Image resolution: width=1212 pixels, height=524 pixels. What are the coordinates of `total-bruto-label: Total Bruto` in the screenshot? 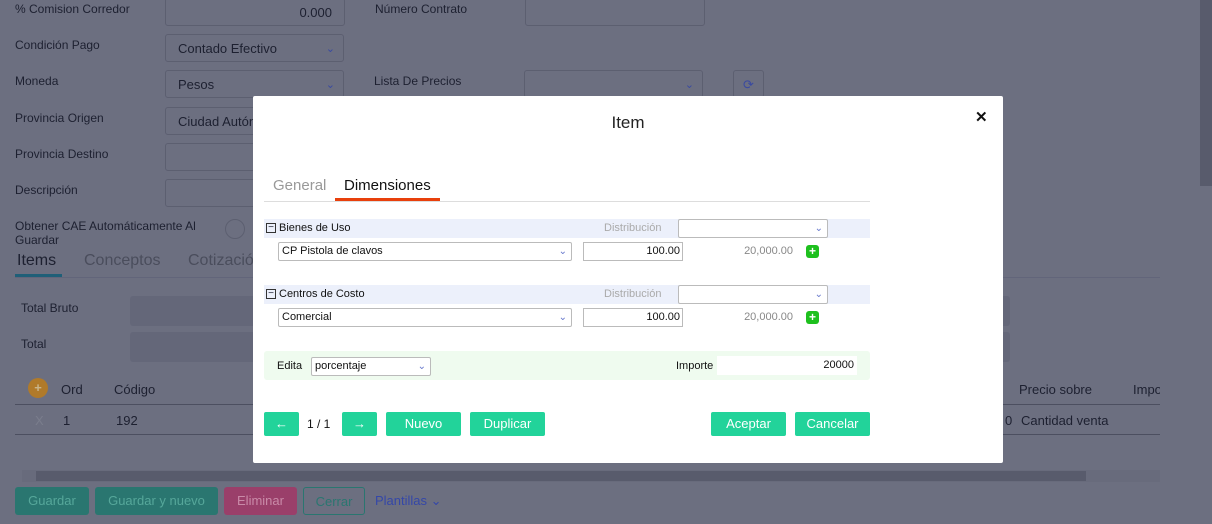 It's located at (50, 308).